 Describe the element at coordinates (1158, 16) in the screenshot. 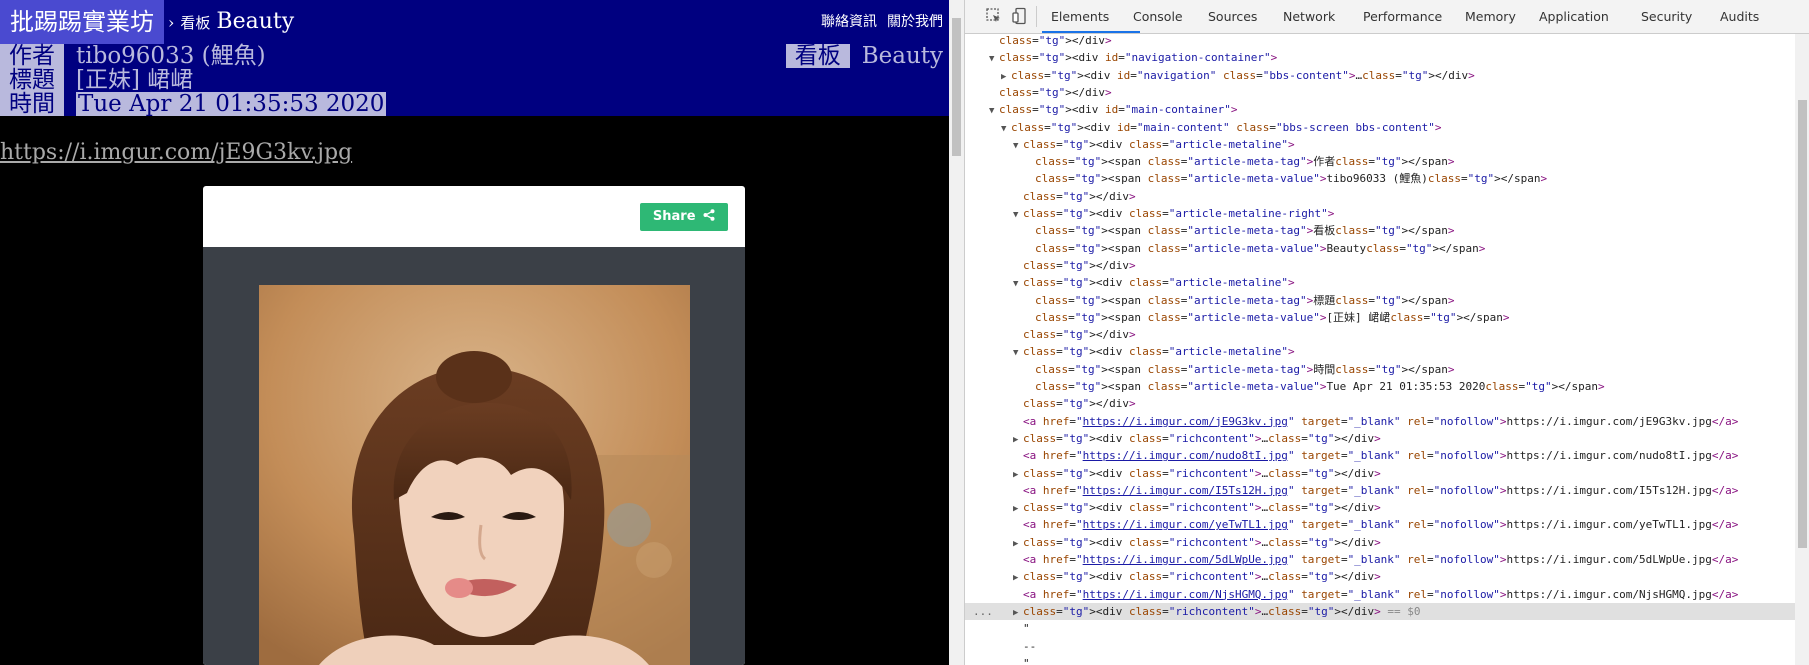

I see `tab-console: Console` at that location.